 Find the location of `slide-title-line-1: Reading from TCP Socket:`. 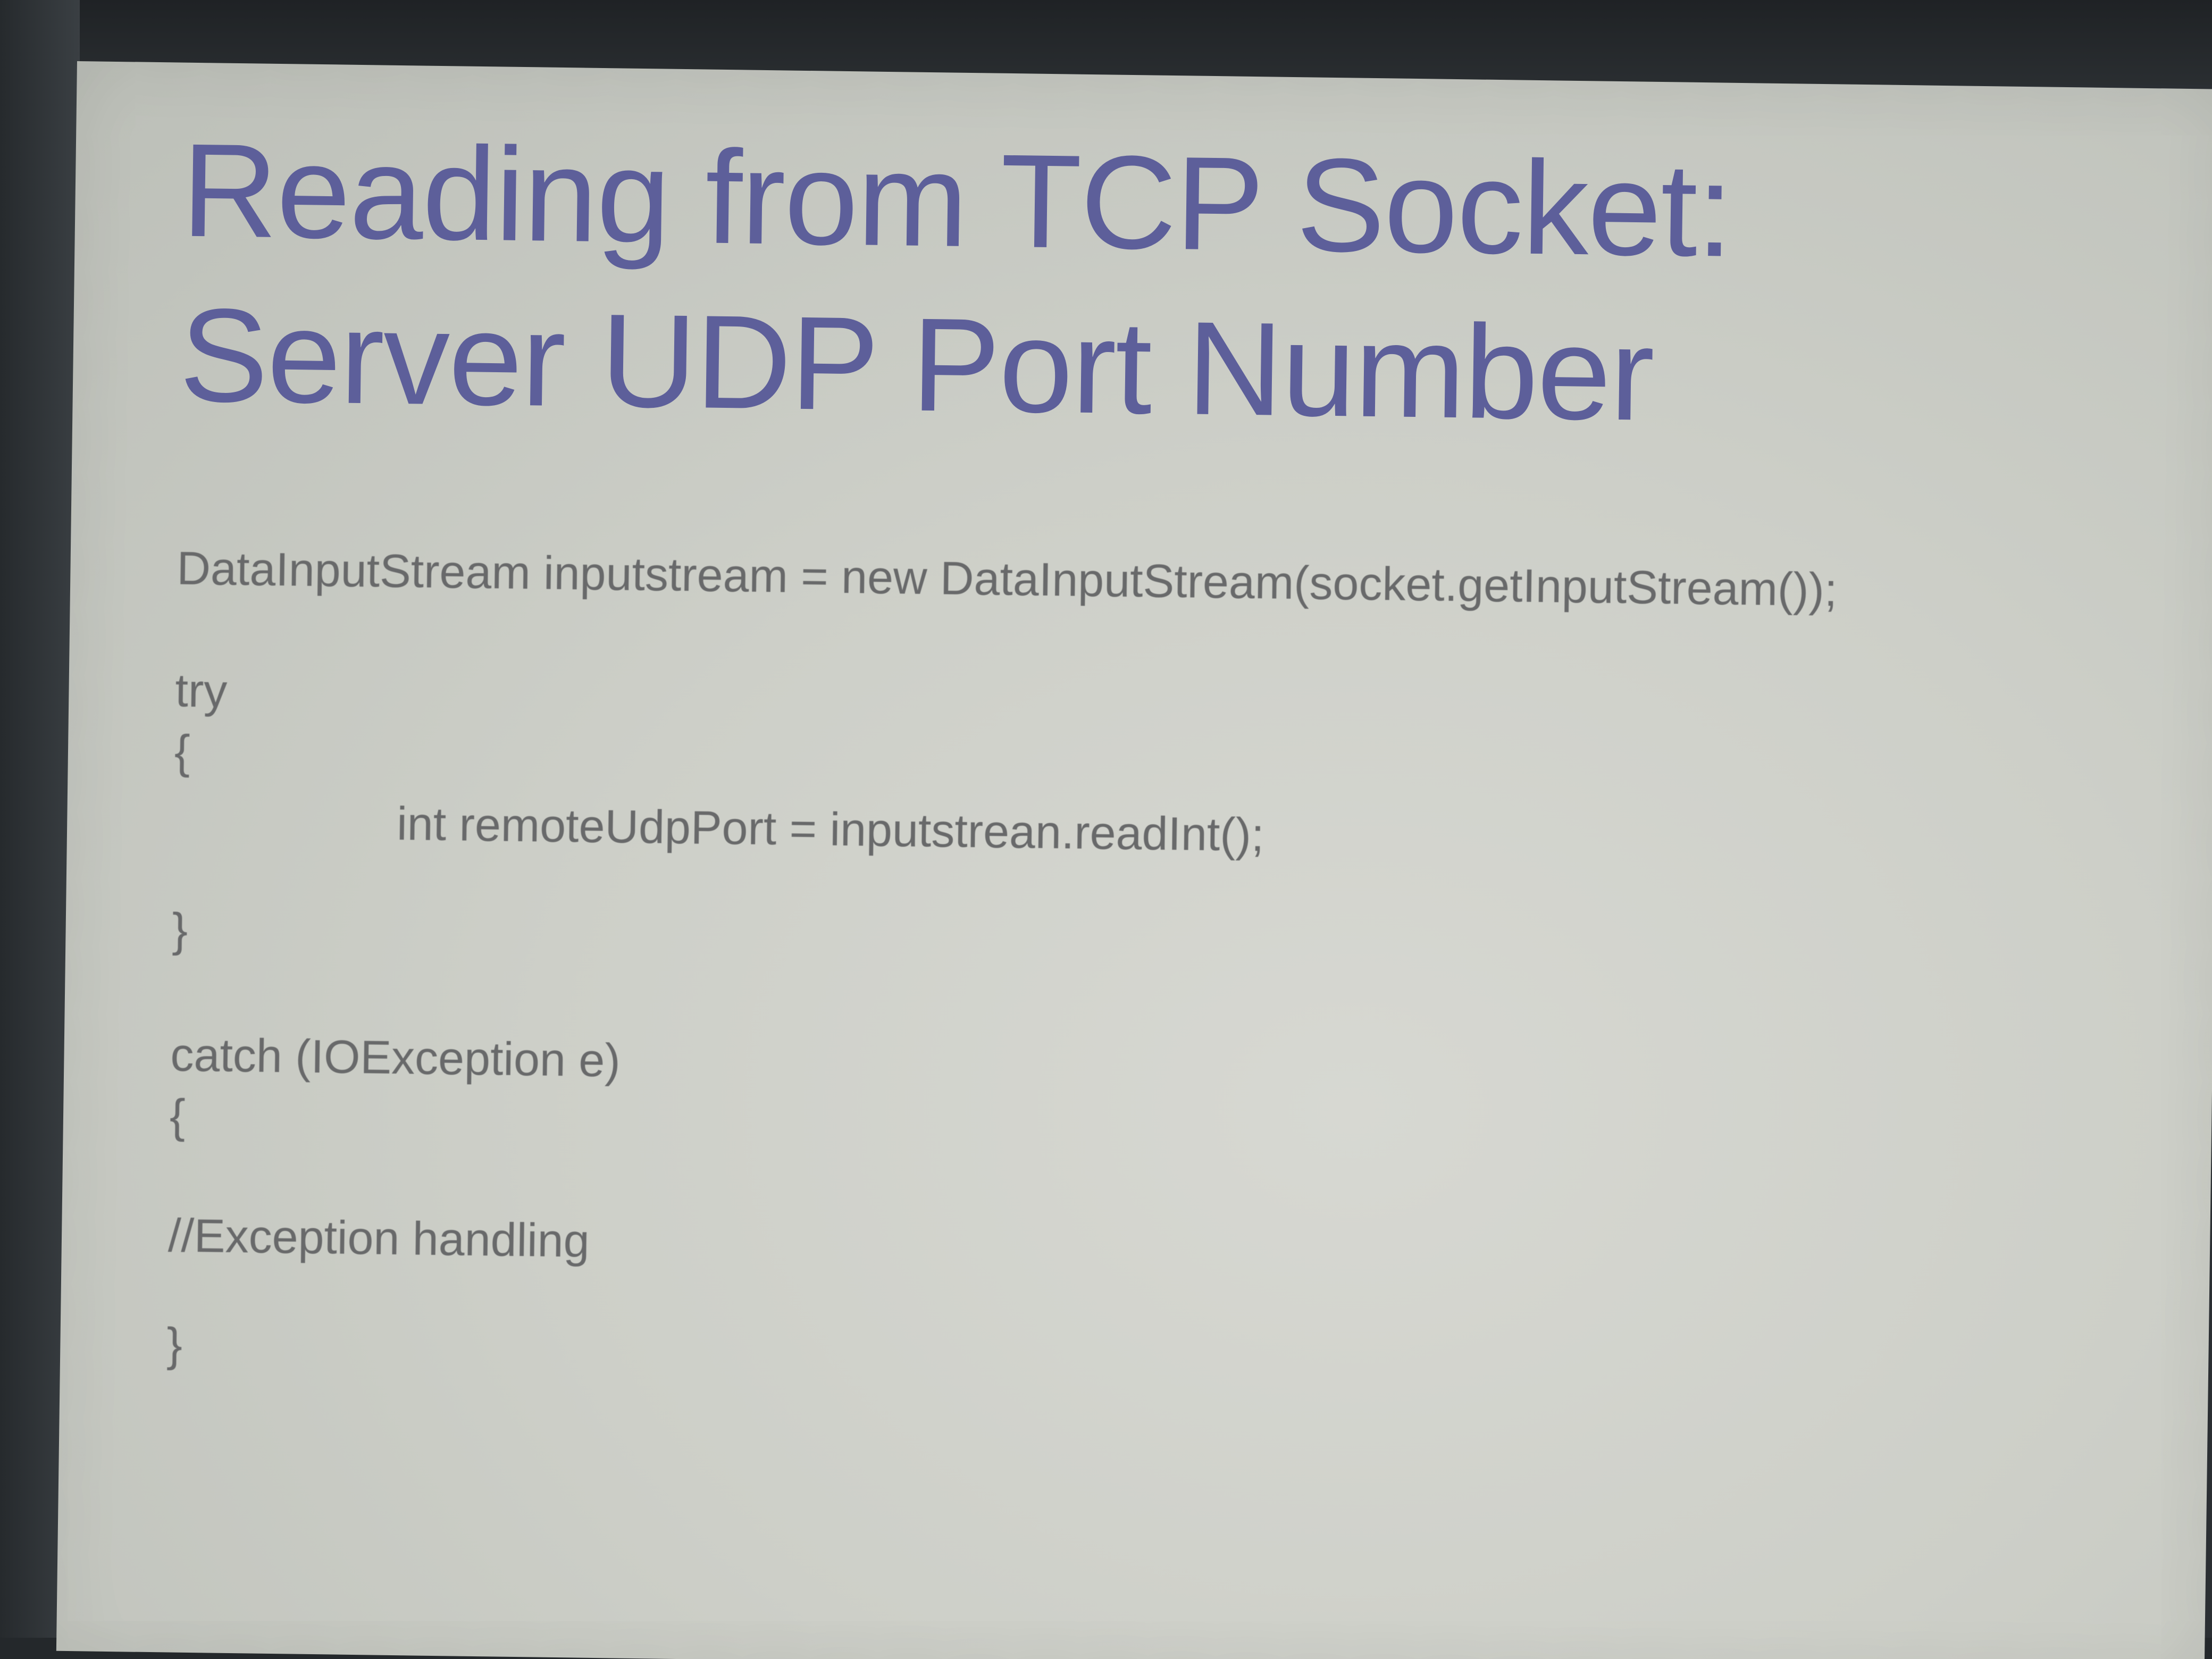

slide-title-line-1: Reading from TCP Socket: is located at coordinates (957, 199).